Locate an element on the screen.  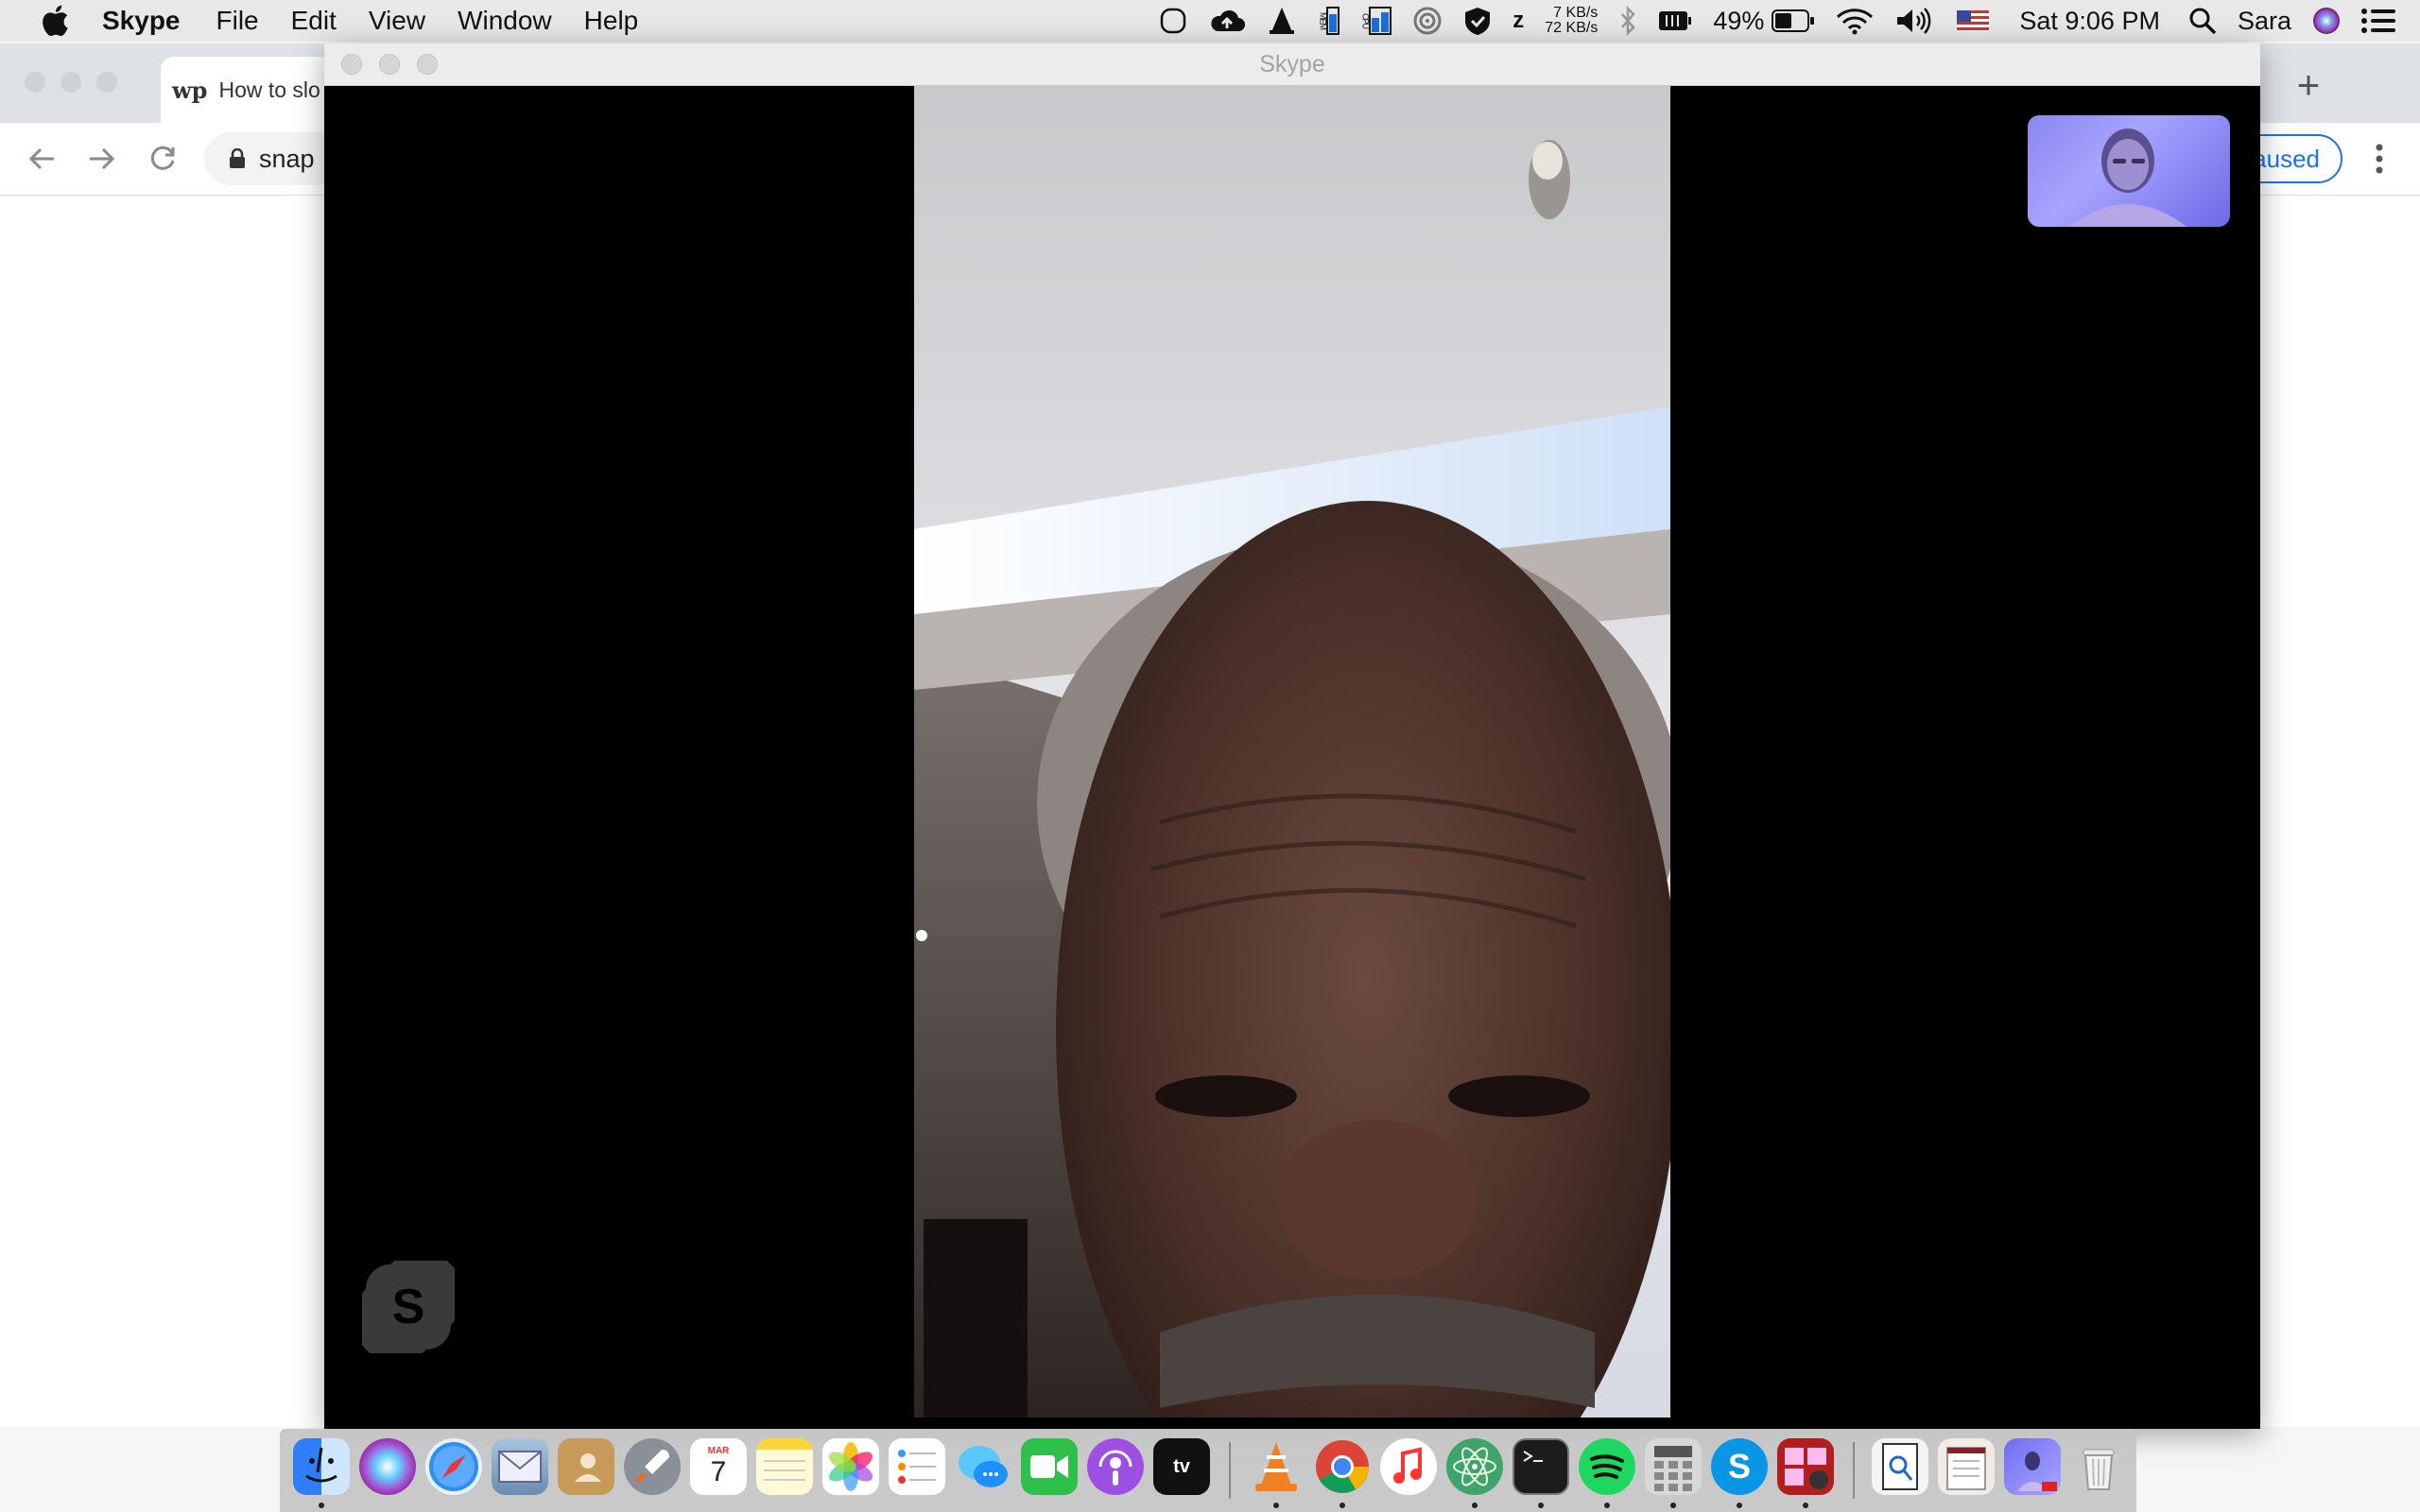
wifi-icon is located at coordinates (1855, 21).